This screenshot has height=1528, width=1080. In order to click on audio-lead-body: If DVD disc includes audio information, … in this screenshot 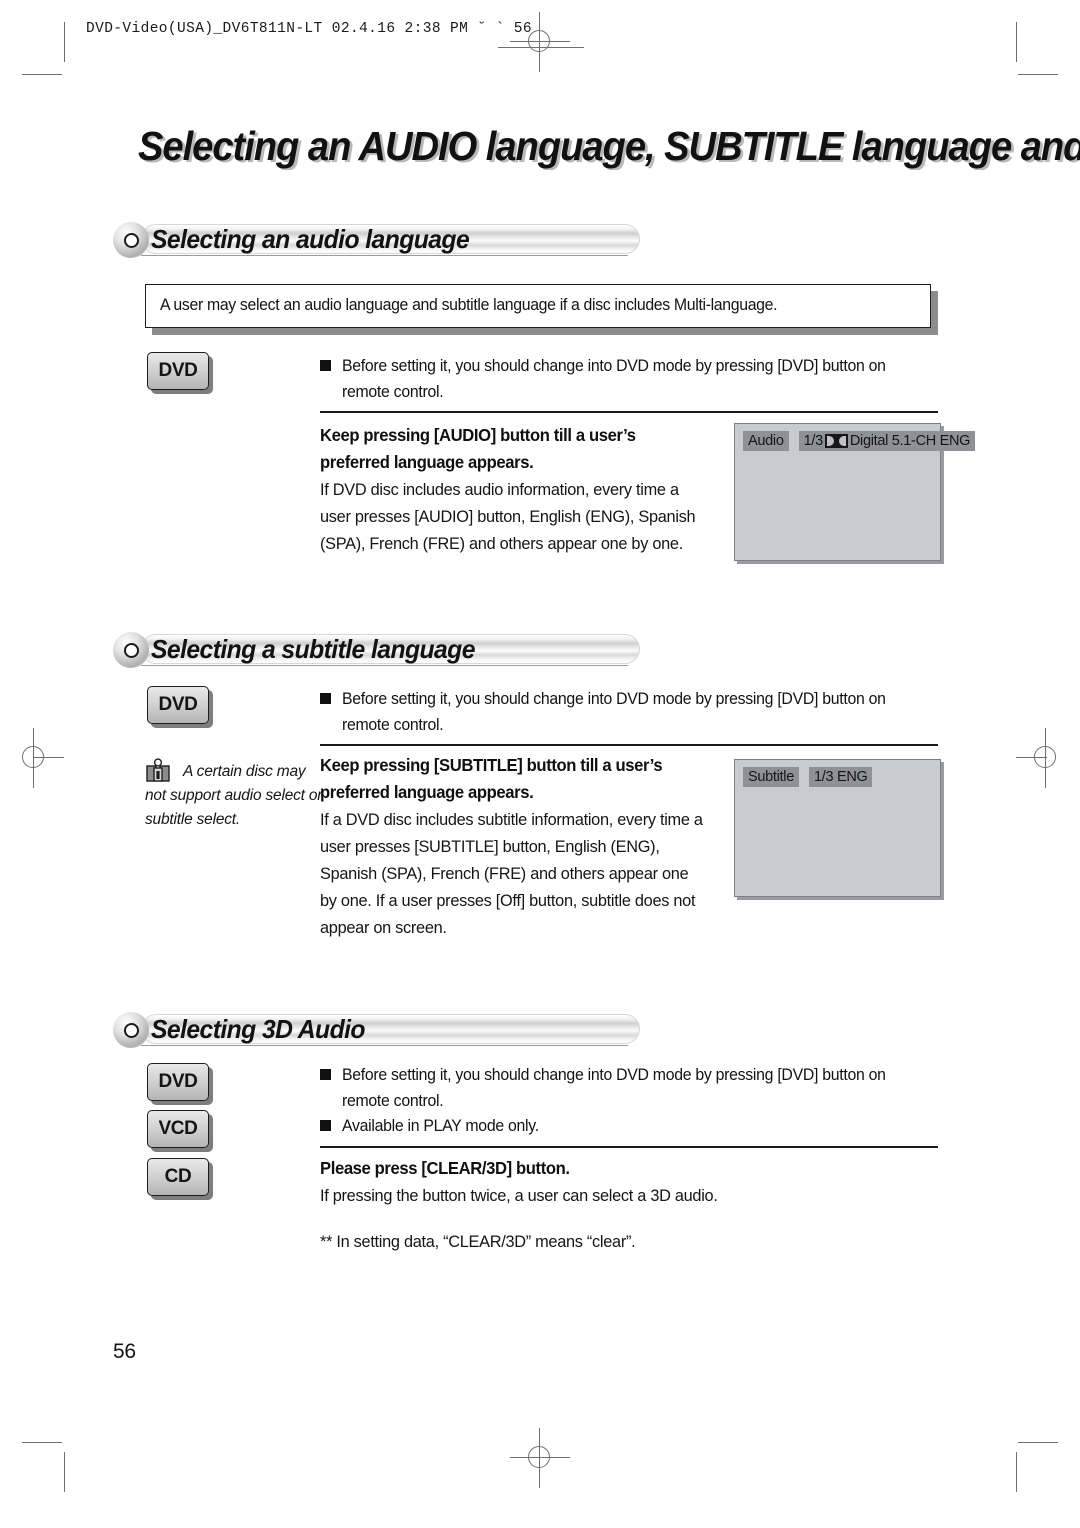, I will do `click(508, 516)`.